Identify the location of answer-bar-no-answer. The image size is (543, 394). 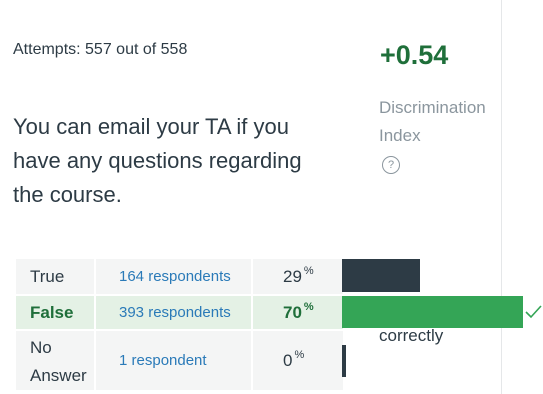
(344, 361).